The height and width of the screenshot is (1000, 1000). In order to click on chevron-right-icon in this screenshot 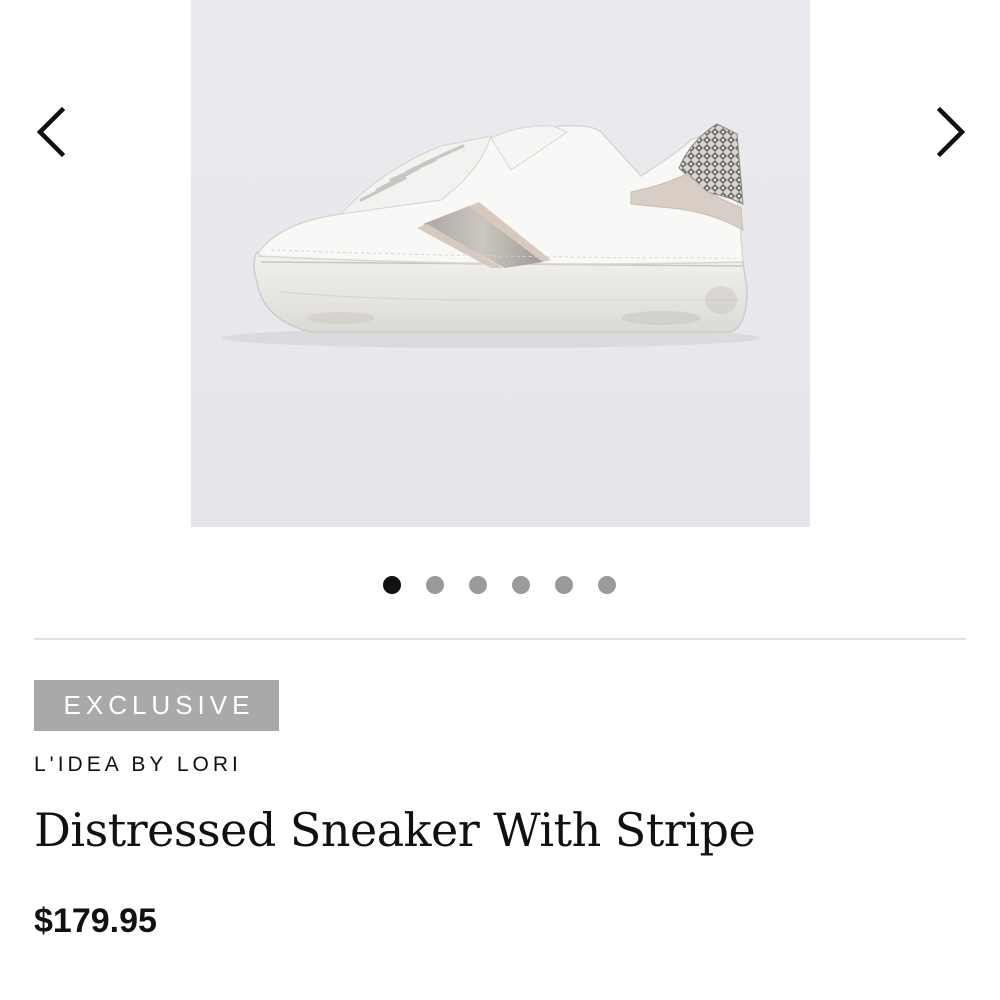, I will do `click(951, 132)`.